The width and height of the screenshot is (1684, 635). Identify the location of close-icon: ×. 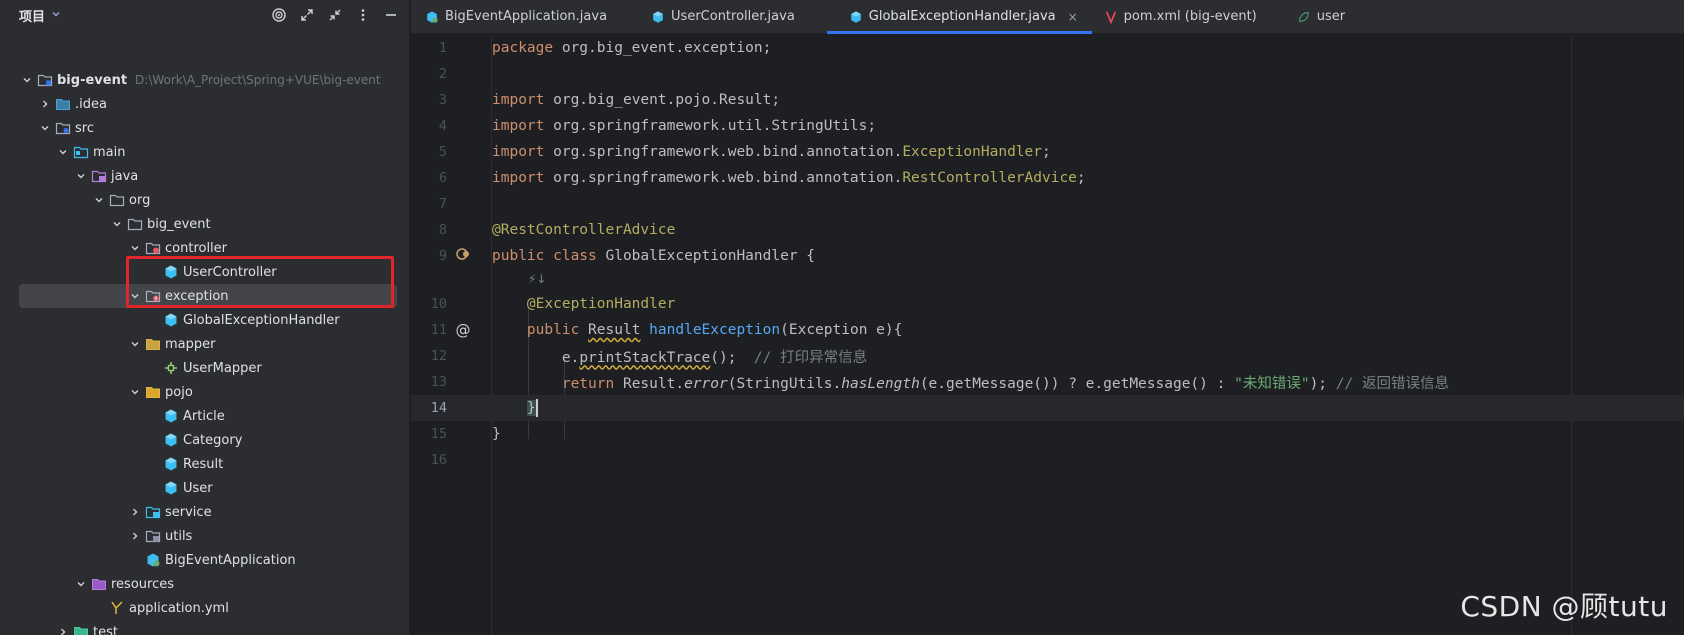
(1073, 17).